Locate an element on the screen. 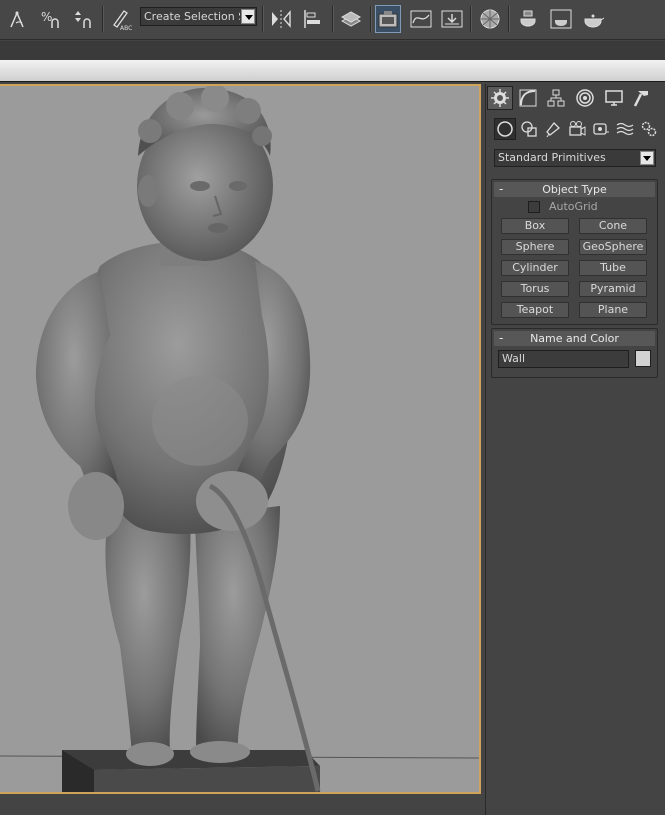  create-tab is located at coordinates (500, 98).